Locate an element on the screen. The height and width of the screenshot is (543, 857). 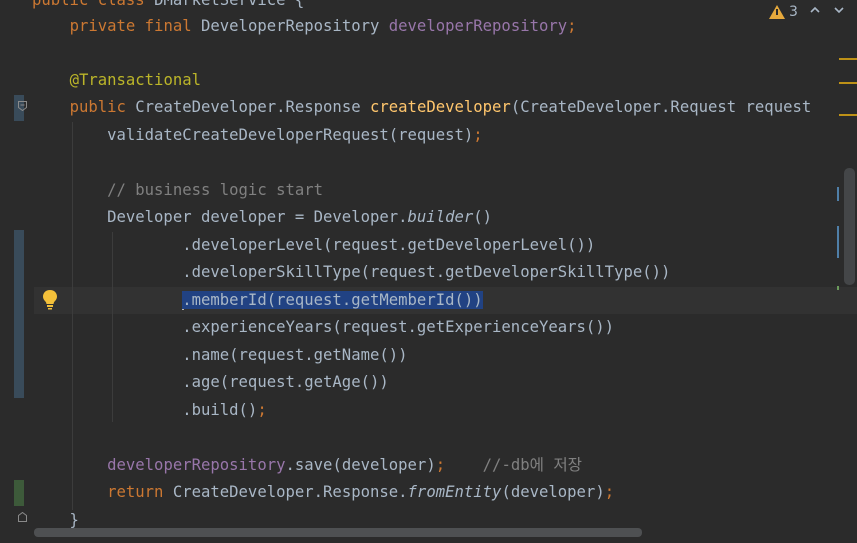
code-token: createDeveloper is located at coordinates (440, 107).